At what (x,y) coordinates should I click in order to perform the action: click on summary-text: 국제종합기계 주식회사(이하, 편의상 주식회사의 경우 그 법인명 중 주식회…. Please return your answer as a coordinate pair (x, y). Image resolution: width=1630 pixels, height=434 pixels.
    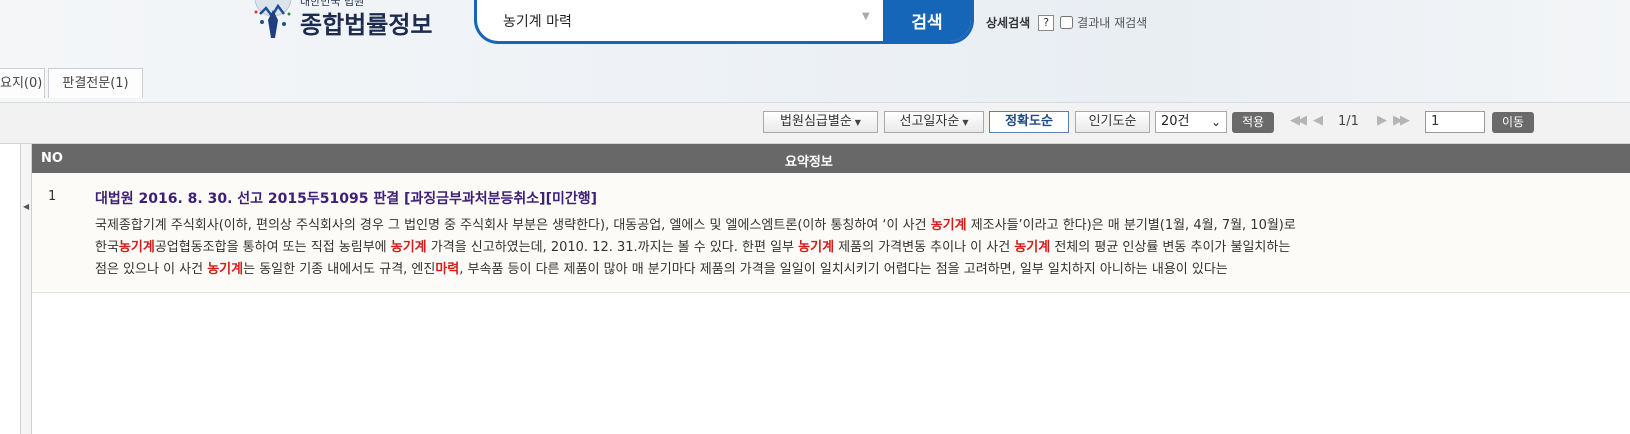
    Looking at the image, I should click on (513, 225).